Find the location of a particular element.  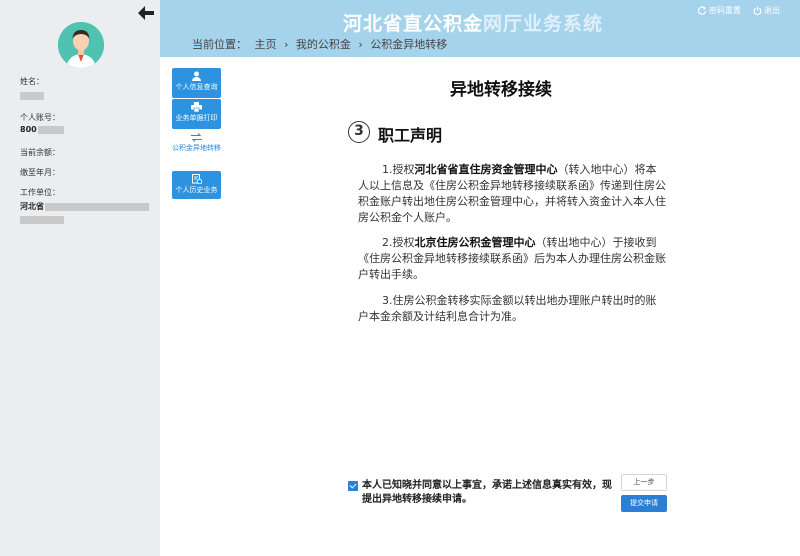

work-unit-prefix: 河北省 is located at coordinates (32, 206).